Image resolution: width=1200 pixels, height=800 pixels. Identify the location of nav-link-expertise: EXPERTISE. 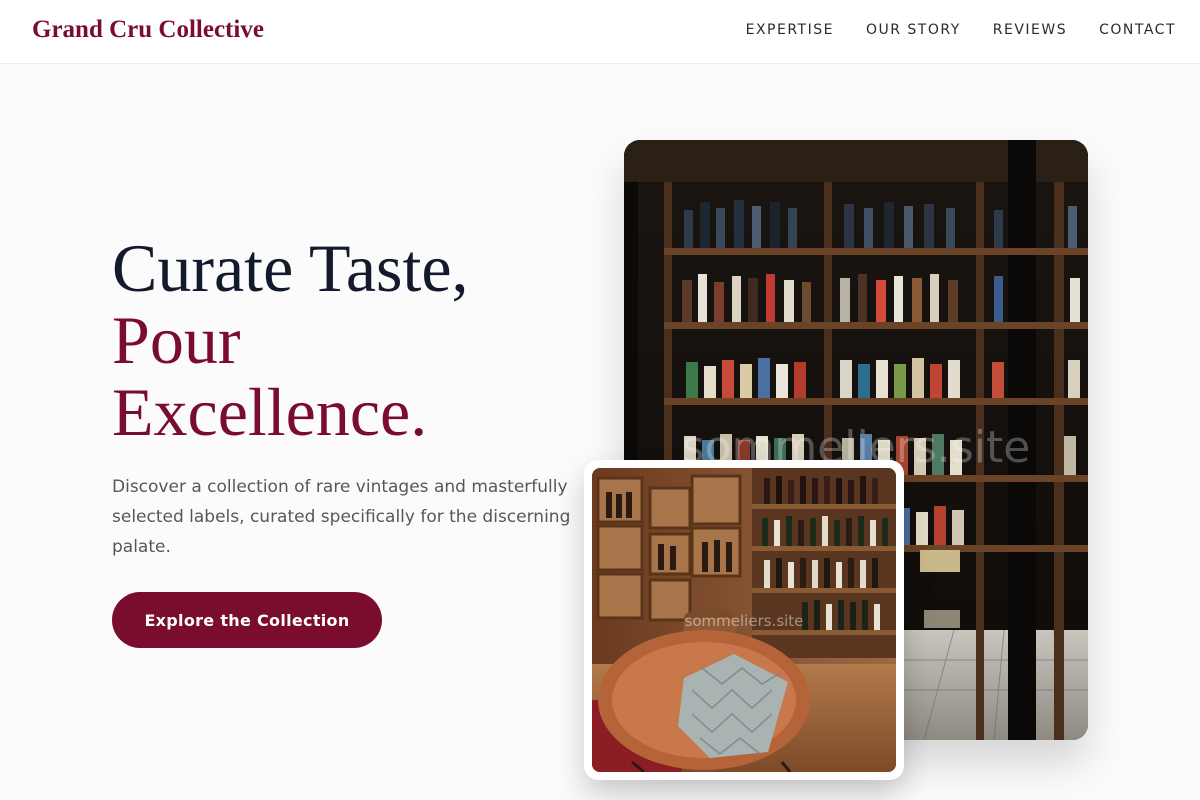
(790, 30).